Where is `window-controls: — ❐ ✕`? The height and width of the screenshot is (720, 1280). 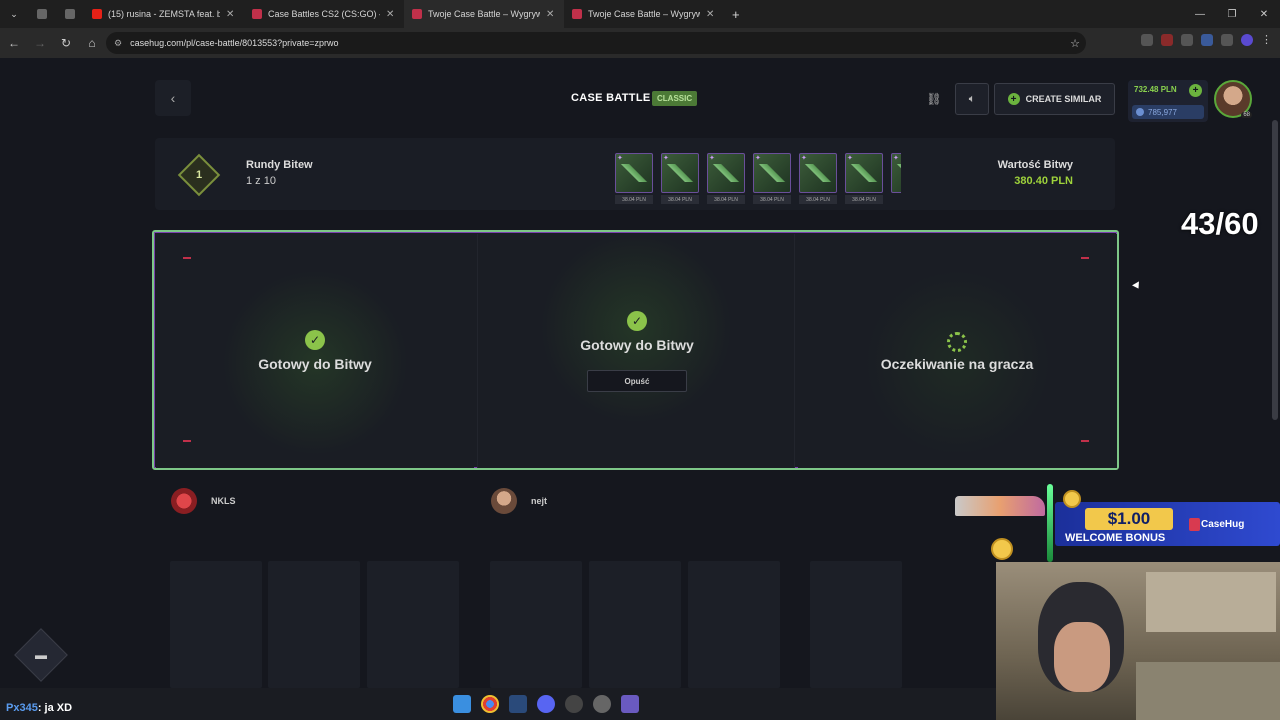
window-controls: — ❐ ✕ is located at coordinates (1232, 14).